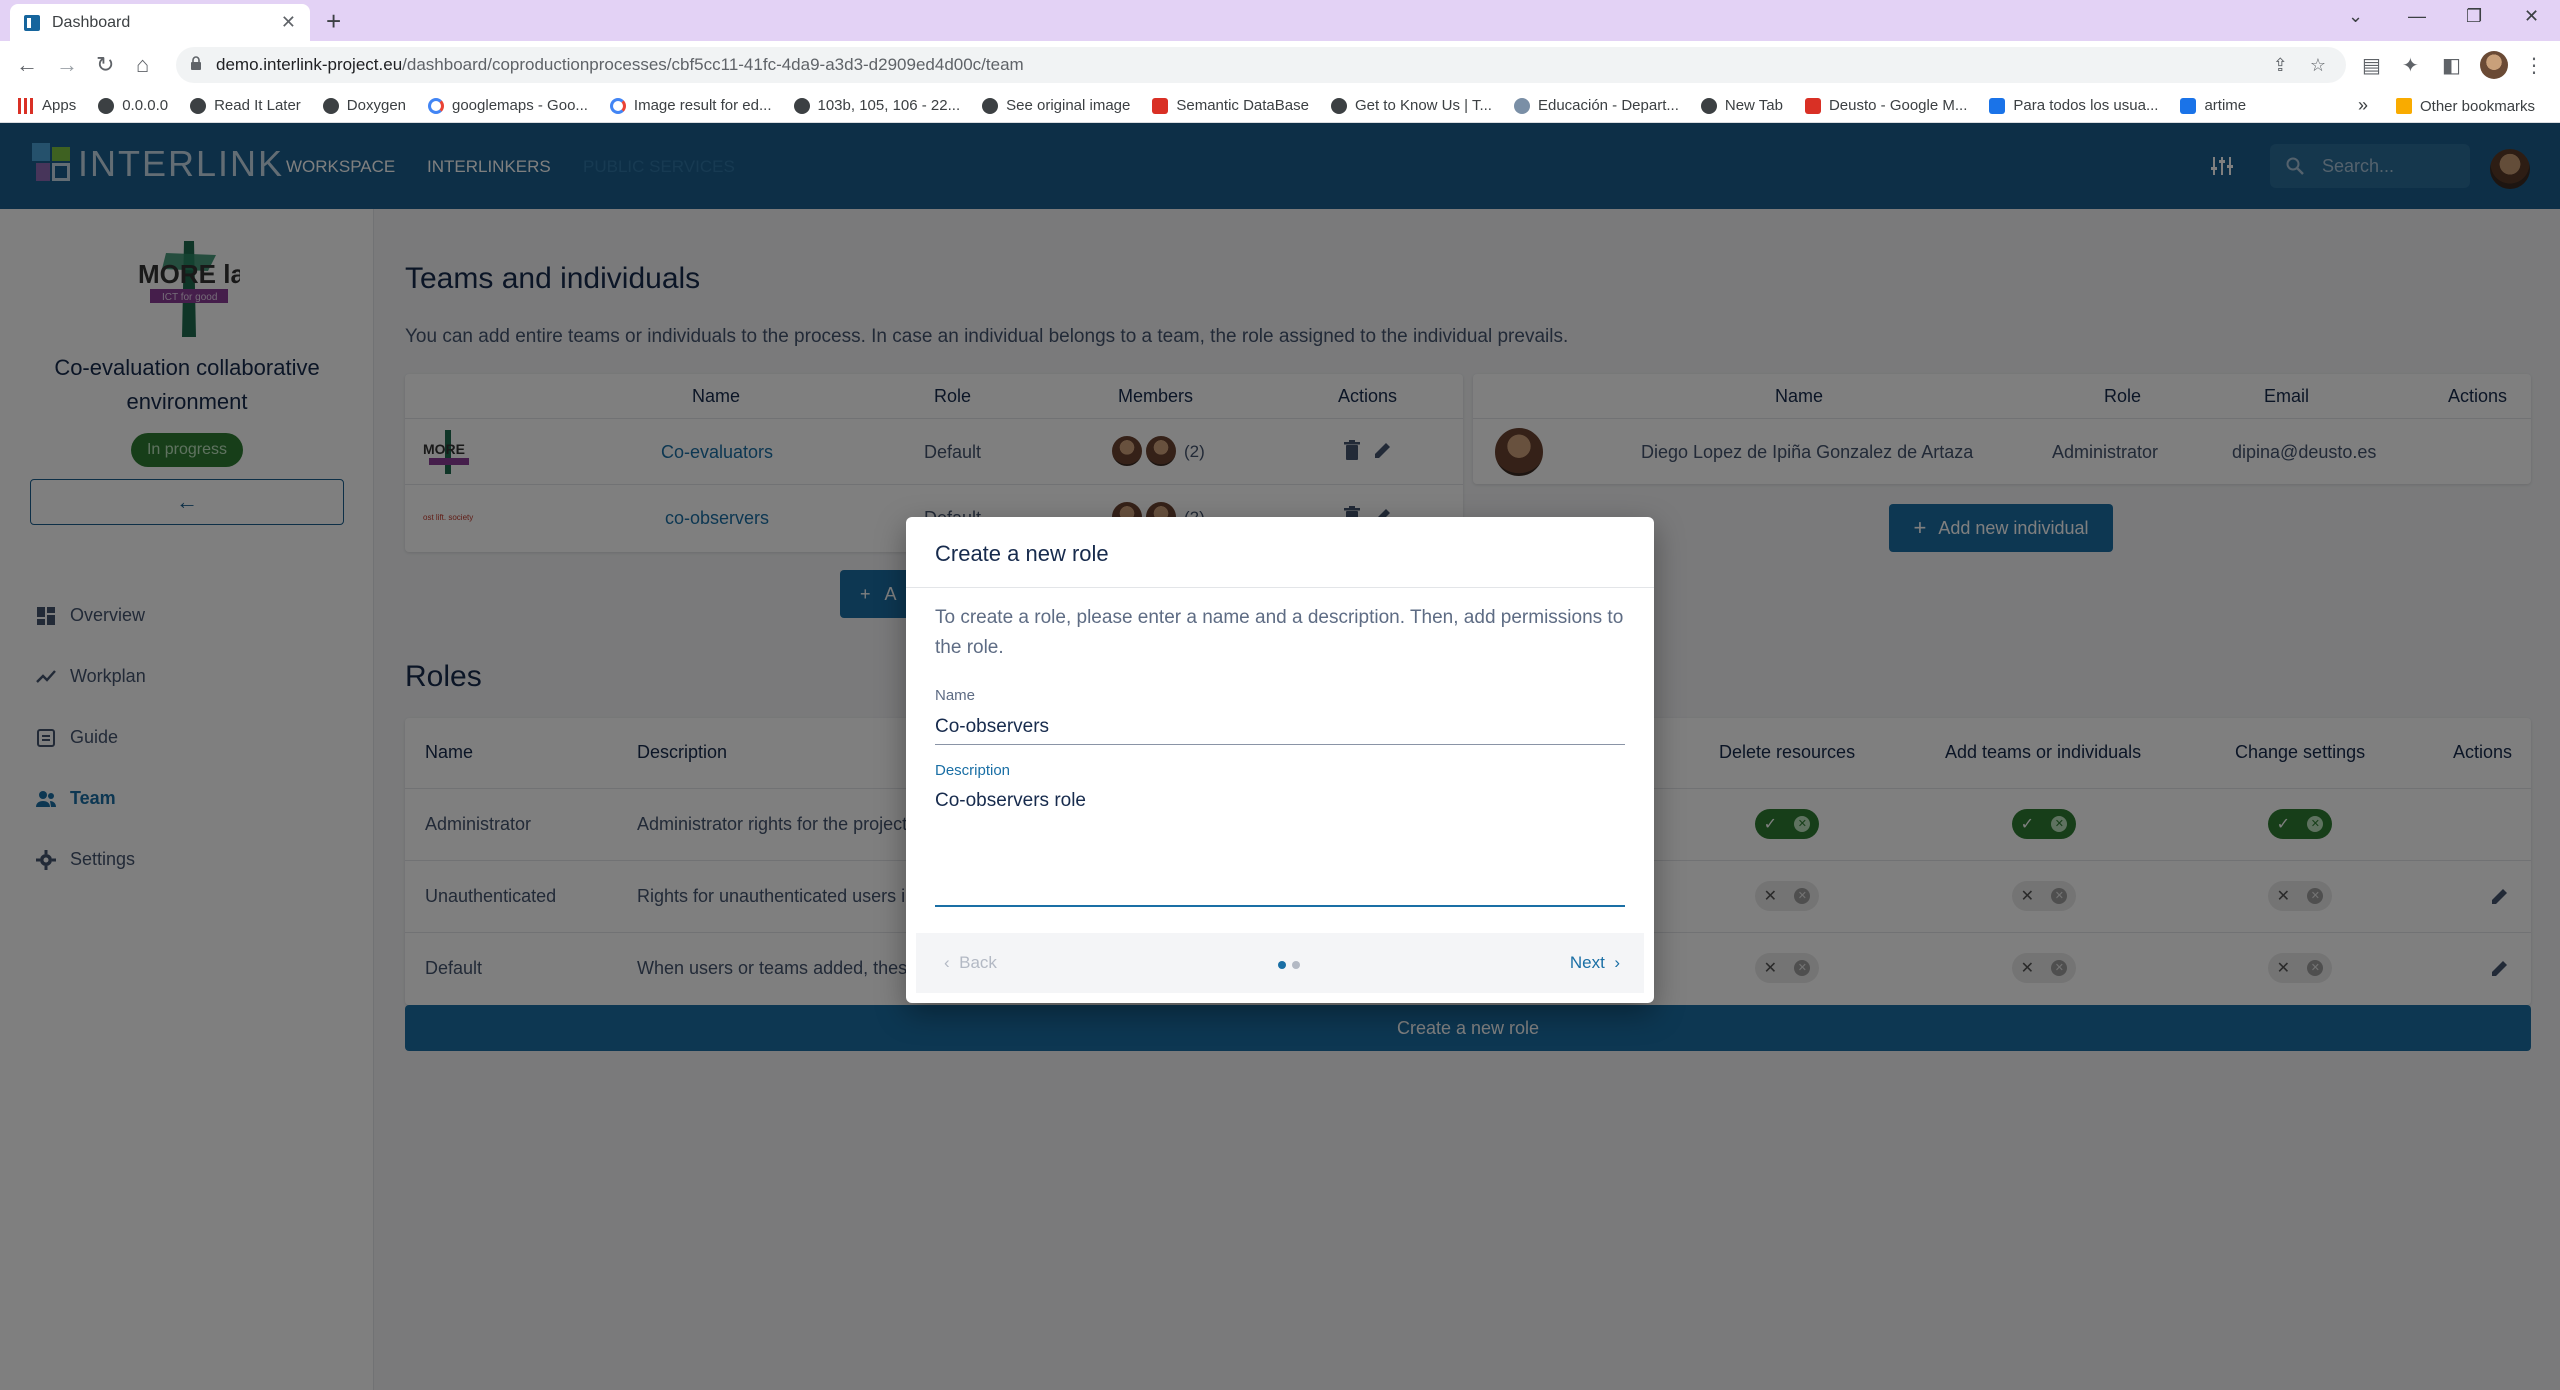 The image size is (2560, 1390). Describe the element at coordinates (2534, 65) in the screenshot. I see `browser-menu-icon: ⋮` at that location.